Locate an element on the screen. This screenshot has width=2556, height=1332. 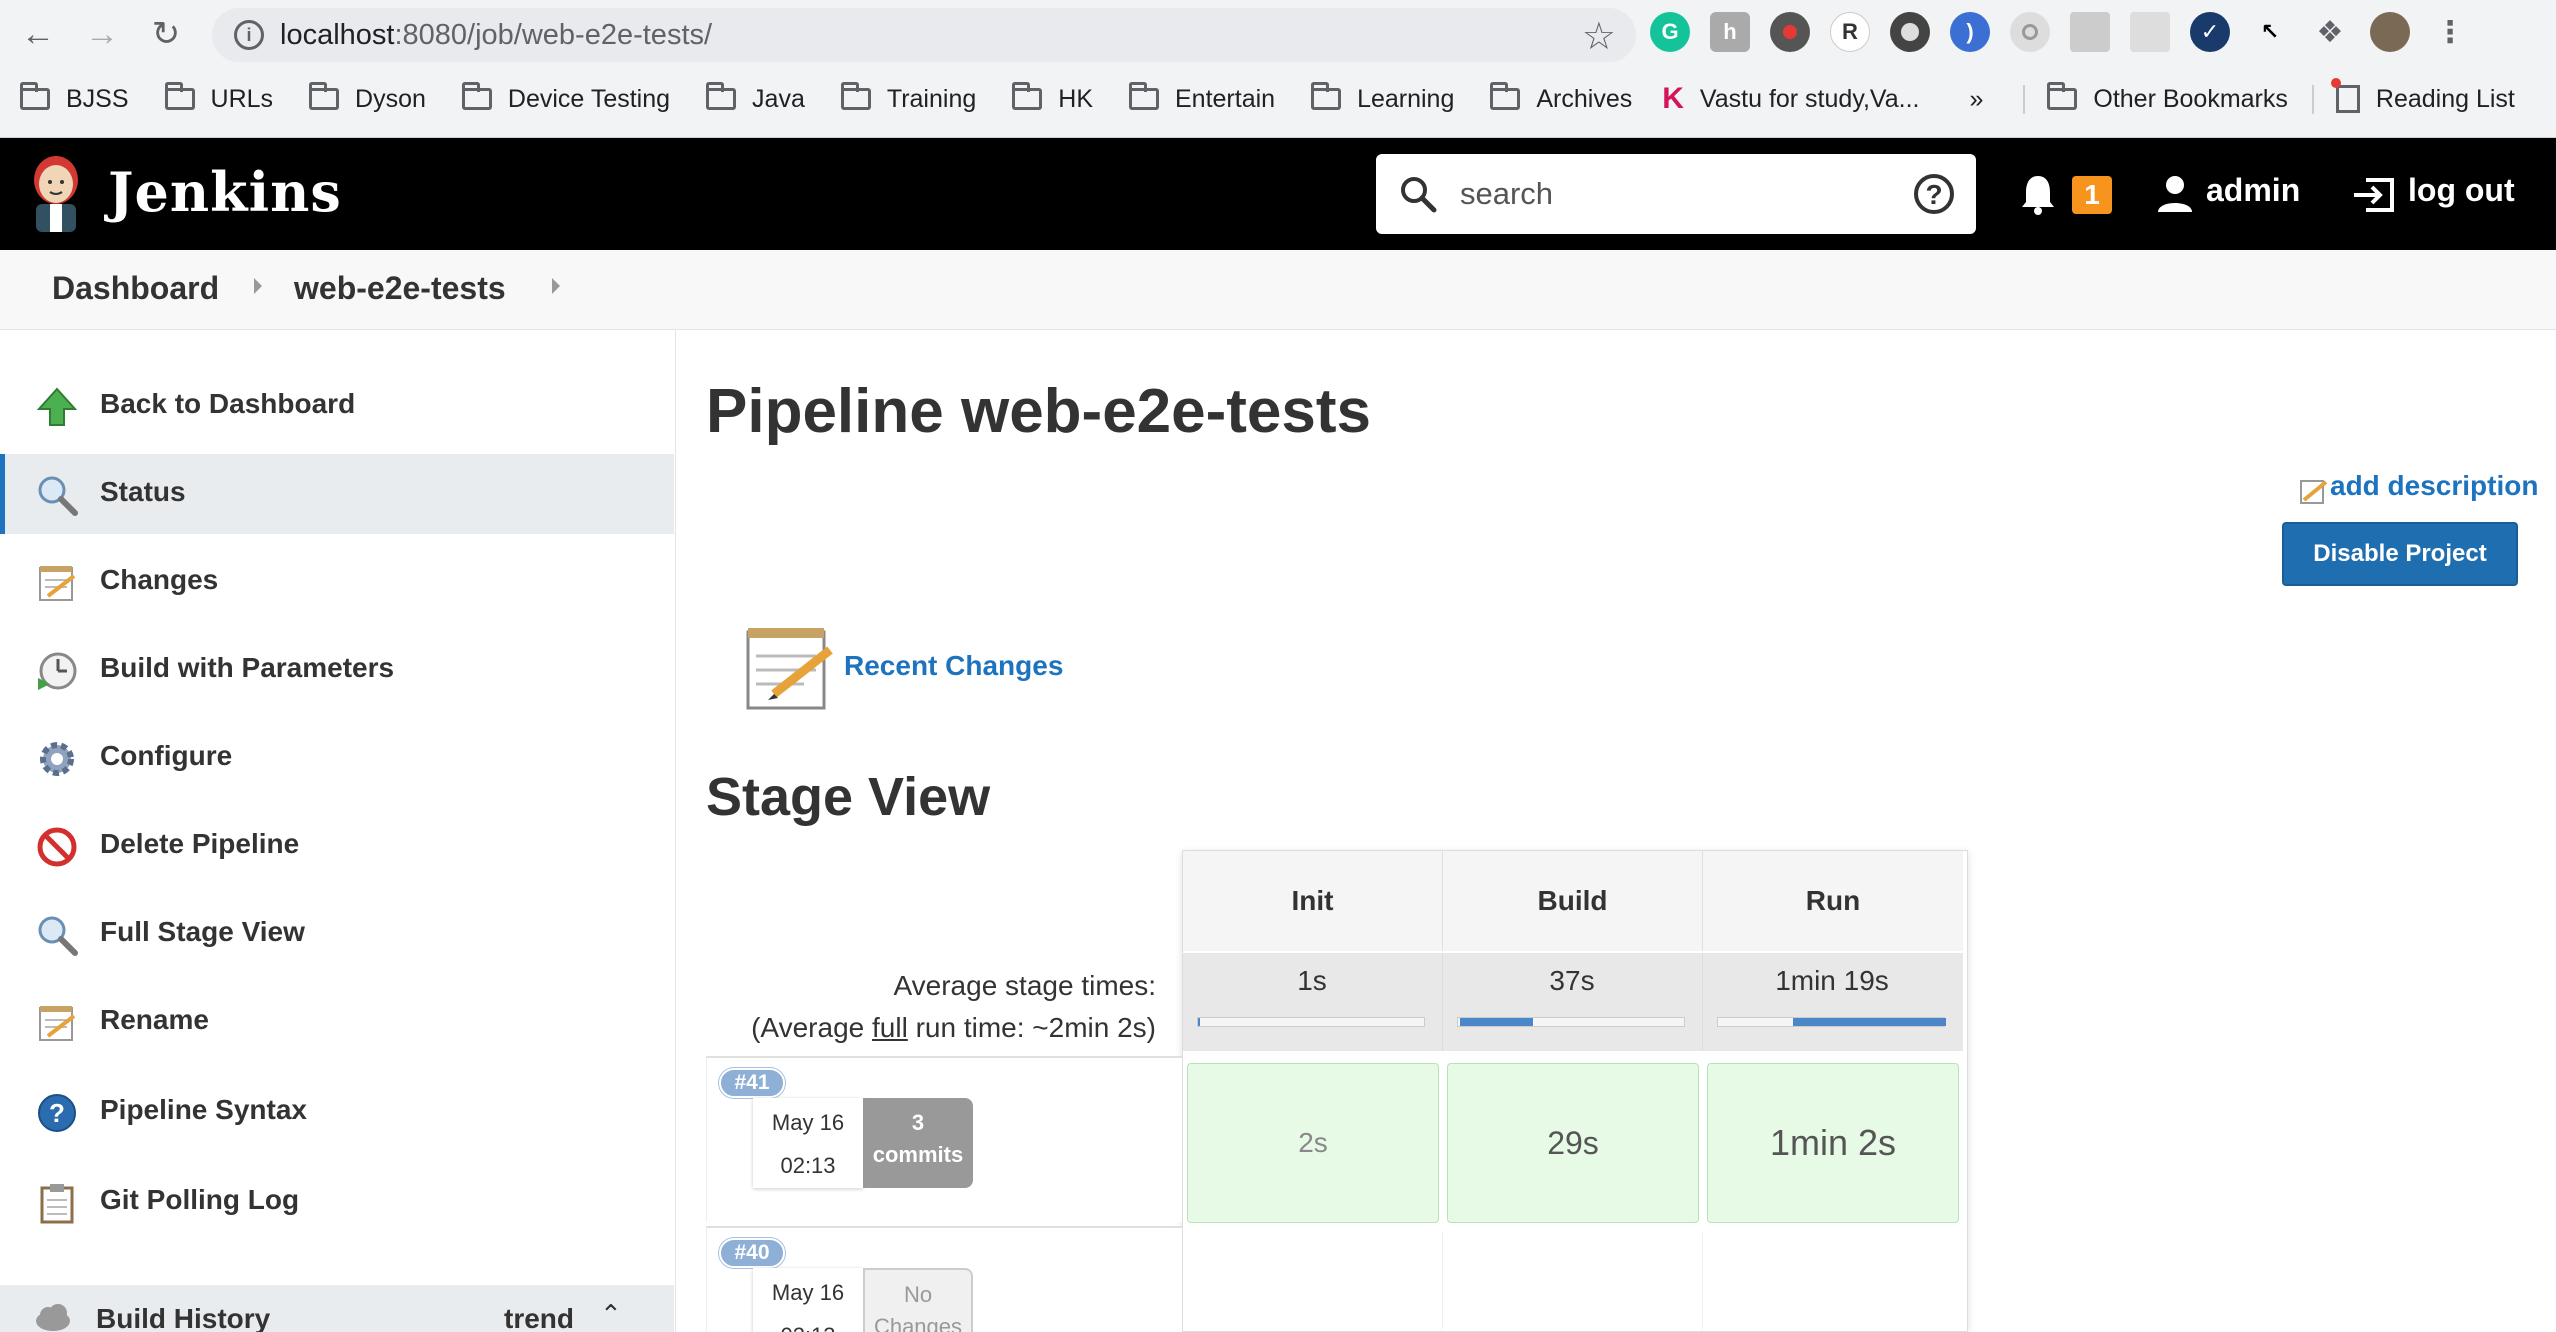
sidebar-item-label: Build with Parameters is located at coordinates (247, 667).